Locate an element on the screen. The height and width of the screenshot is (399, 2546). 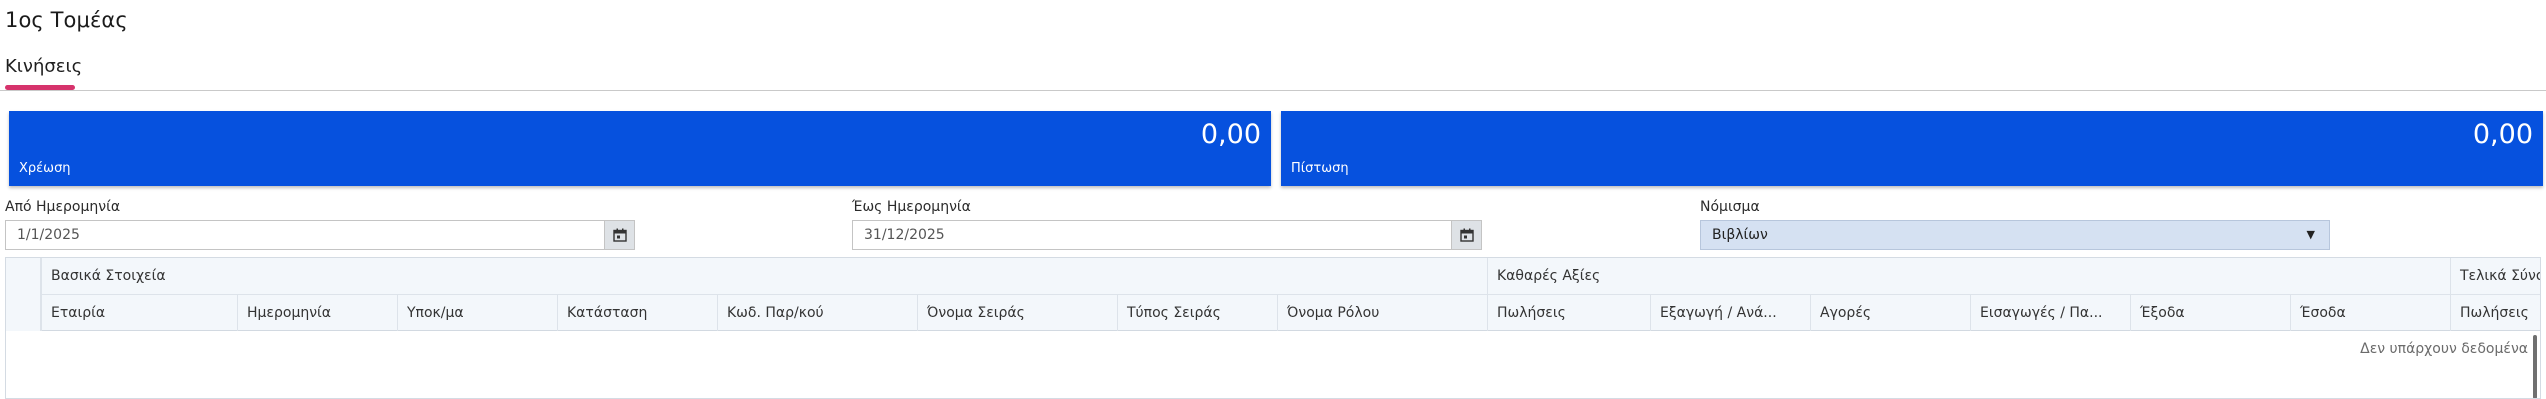
to-date-label: Έως Ημερομηνία is located at coordinates (911, 207).